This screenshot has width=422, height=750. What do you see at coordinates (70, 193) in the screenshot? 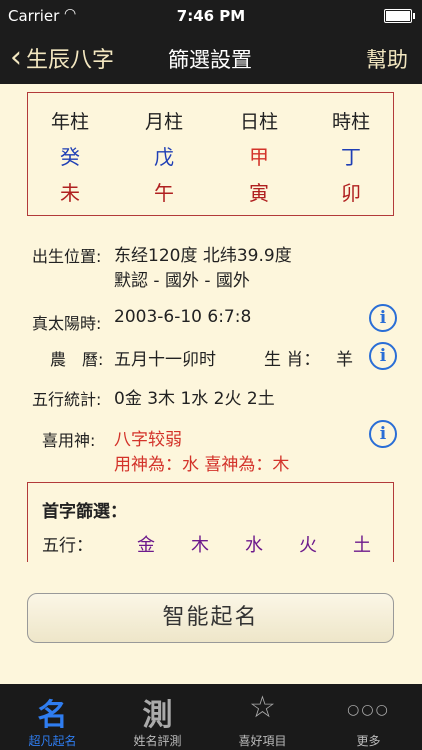
I see `pillar-branch-year: 未` at bounding box center [70, 193].